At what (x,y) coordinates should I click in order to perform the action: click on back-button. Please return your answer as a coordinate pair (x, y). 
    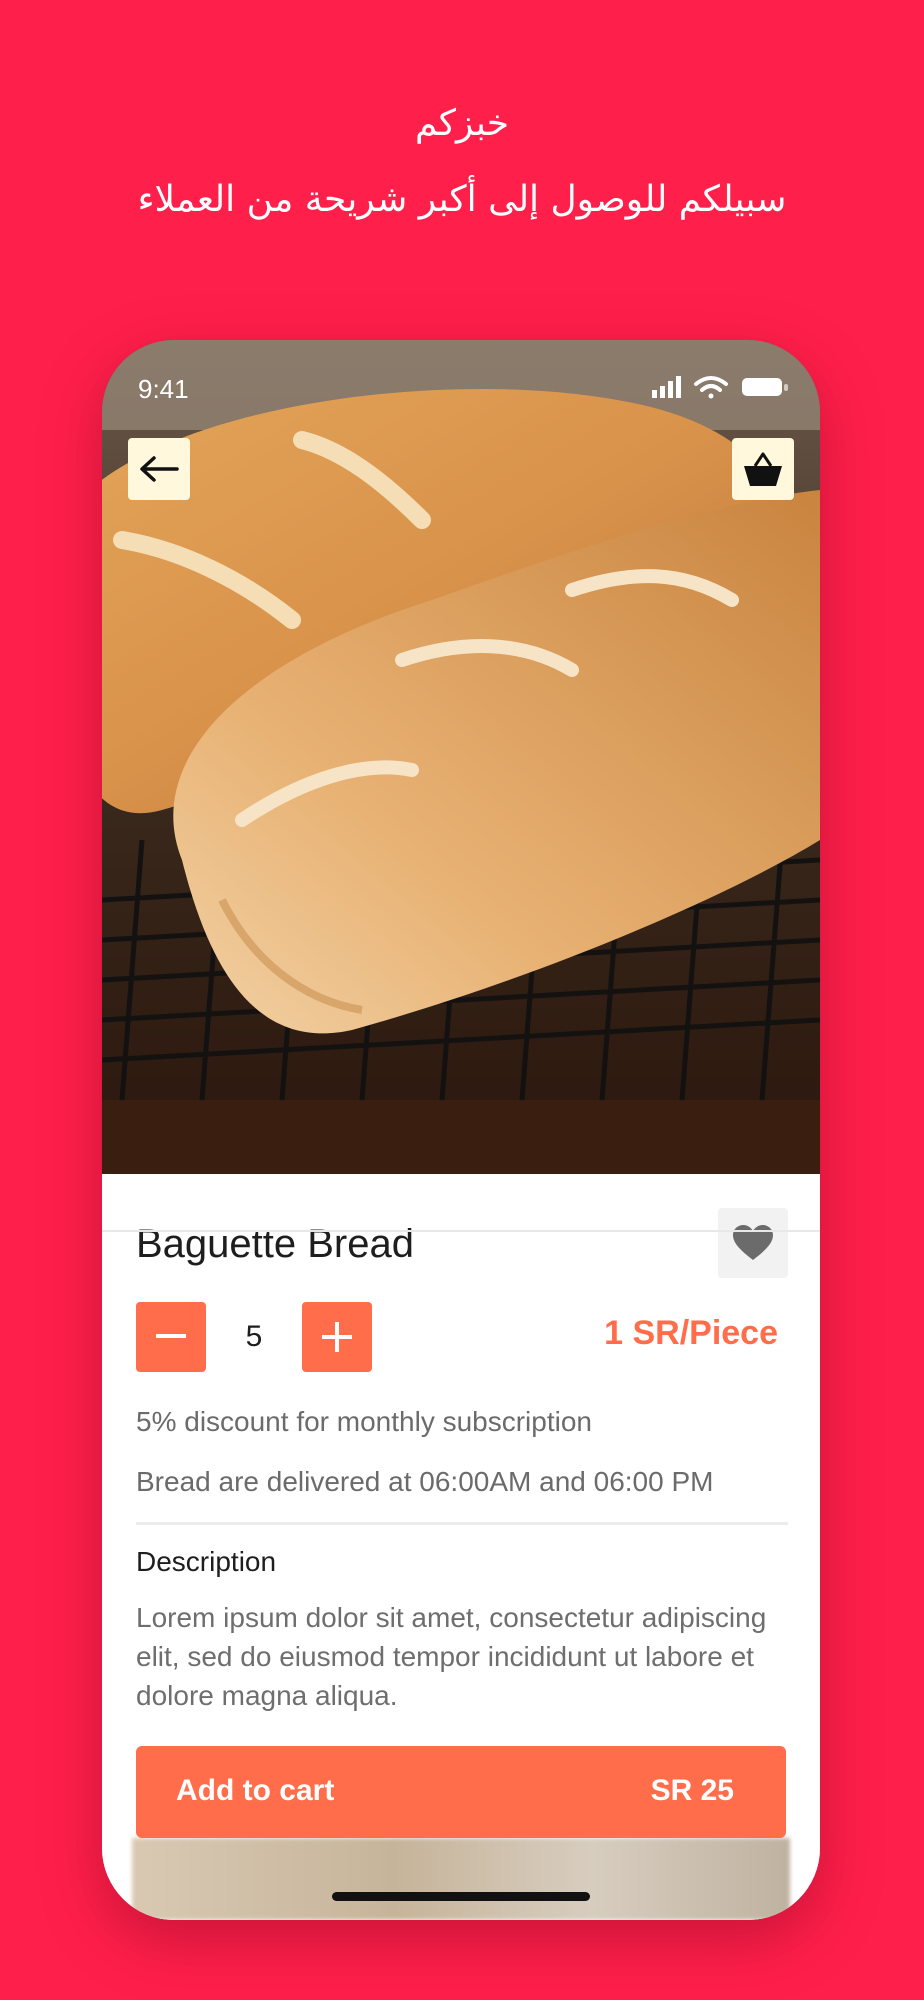
    Looking at the image, I should click on (159, 469).